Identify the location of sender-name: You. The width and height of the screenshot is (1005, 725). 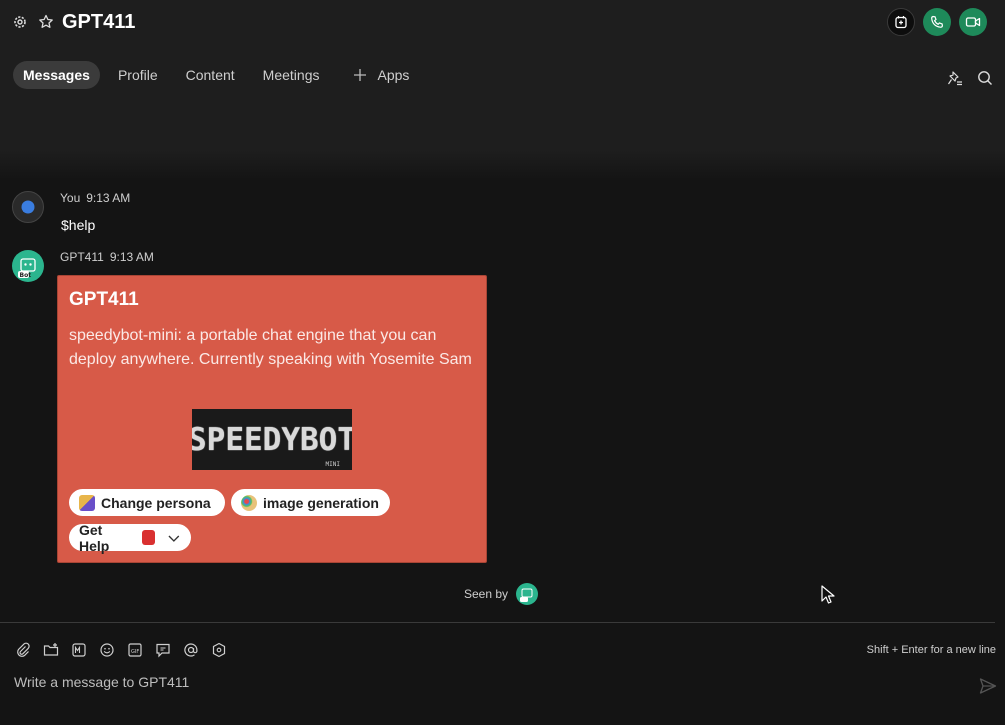
(70, 198).